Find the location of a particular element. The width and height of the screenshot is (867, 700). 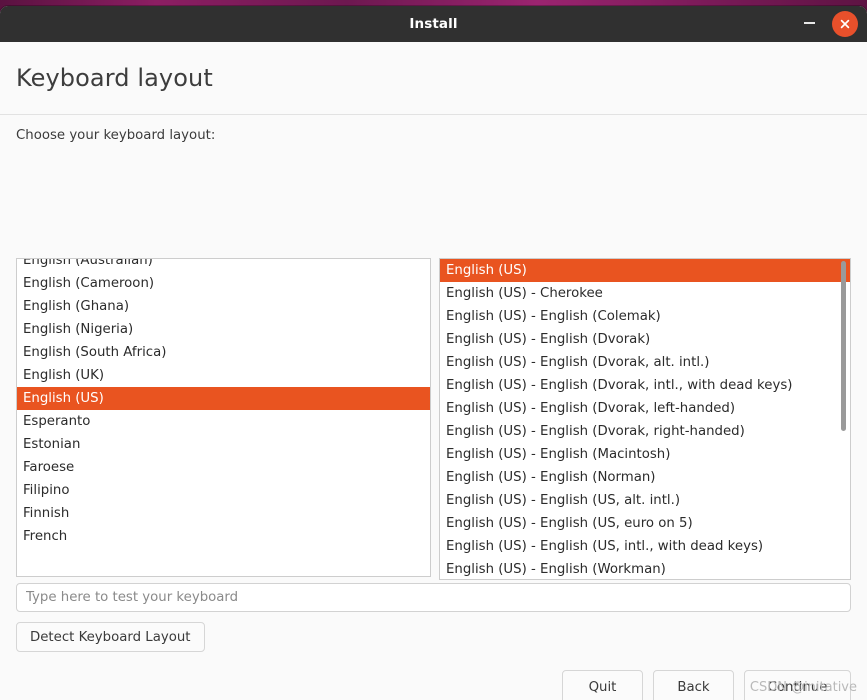

list-item: English (US) - English (US, alt. intl.) is located at coordinates (645, 500).